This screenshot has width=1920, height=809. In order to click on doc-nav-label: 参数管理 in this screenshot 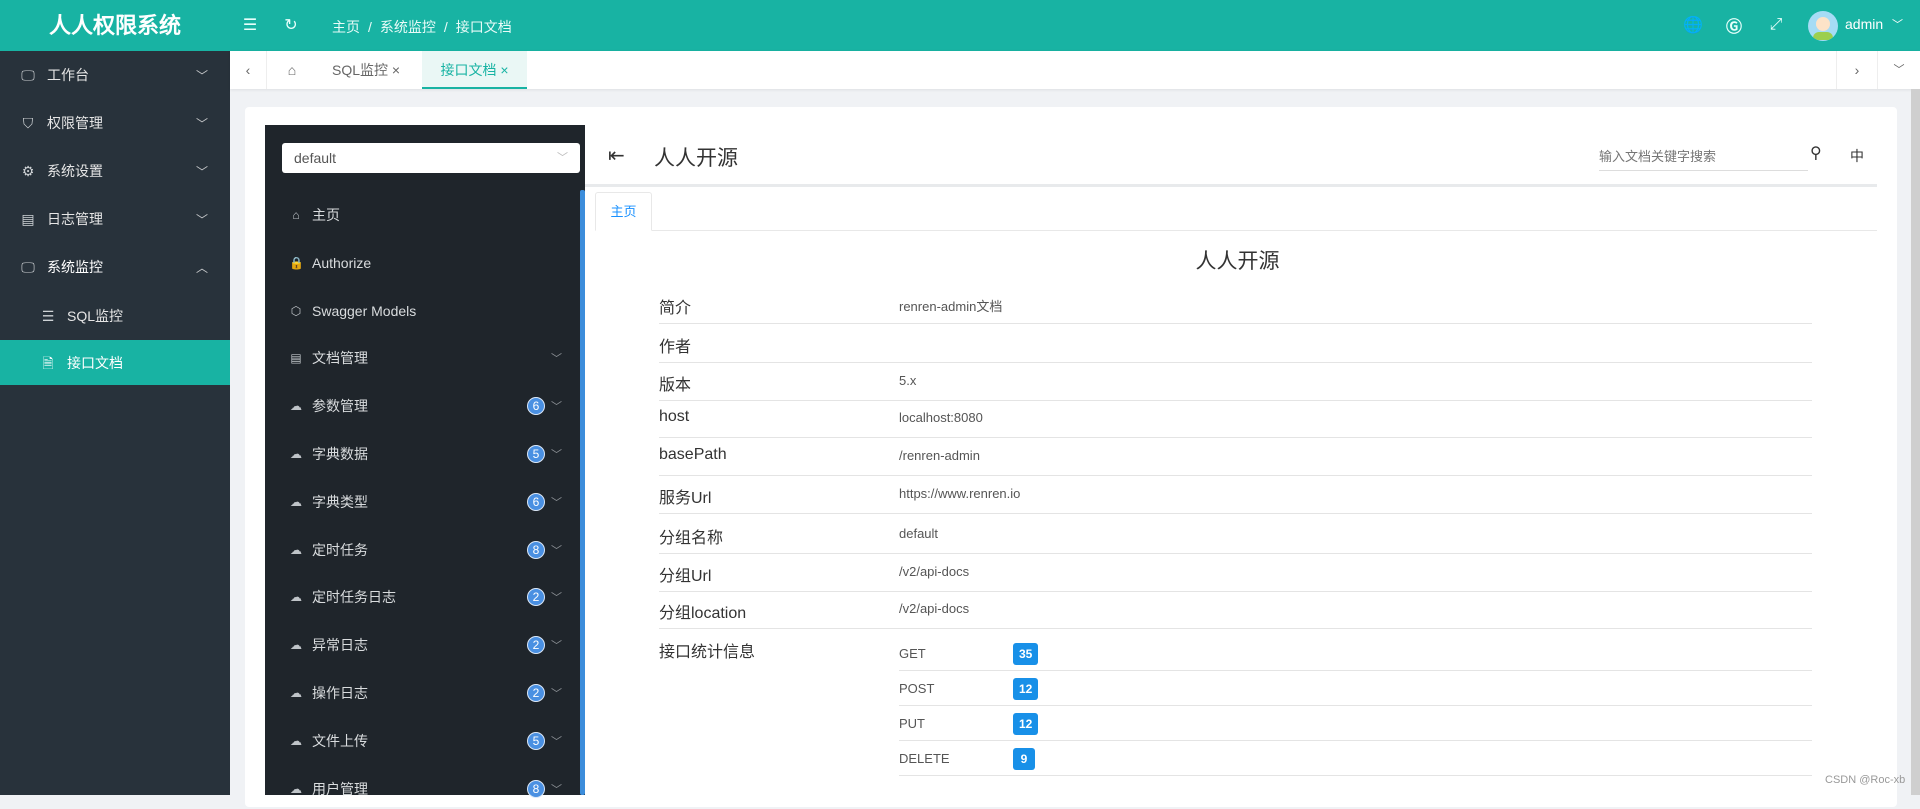, I will do `click(340, 406)`.